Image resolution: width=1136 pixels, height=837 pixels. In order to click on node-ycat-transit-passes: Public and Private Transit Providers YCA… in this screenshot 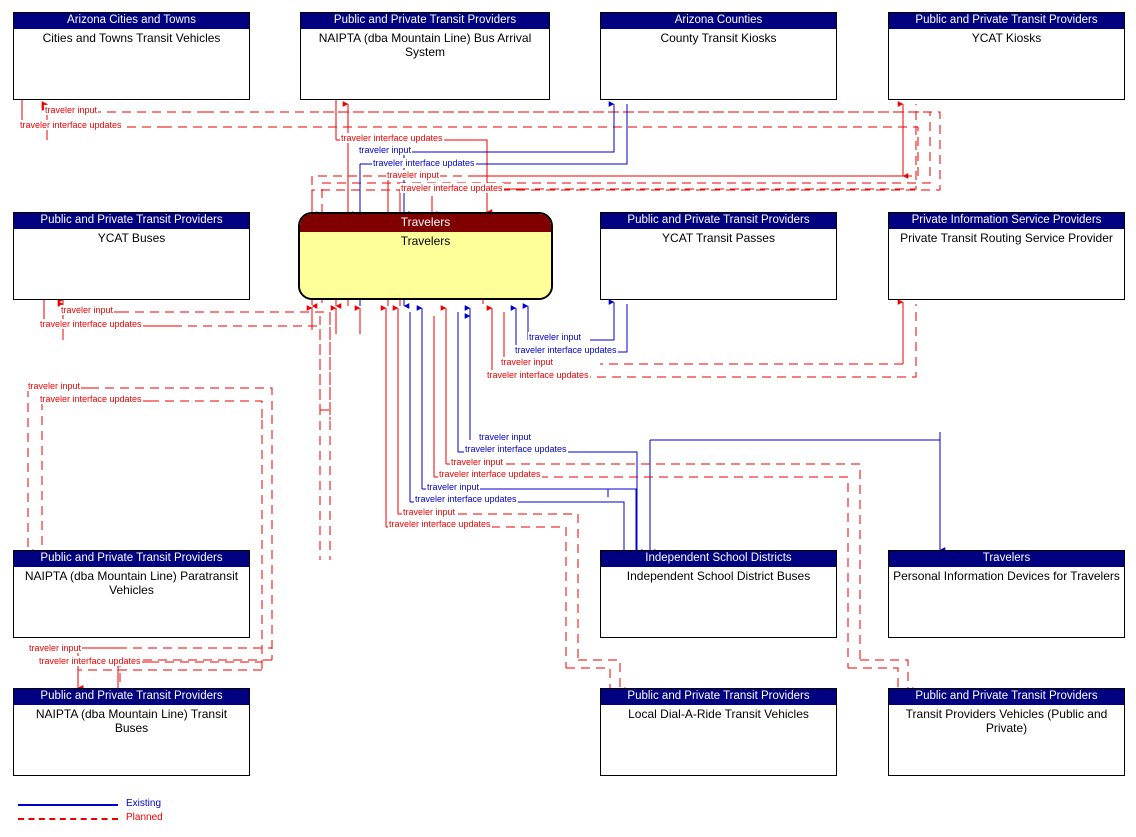, I will do `click(718, 256)`.